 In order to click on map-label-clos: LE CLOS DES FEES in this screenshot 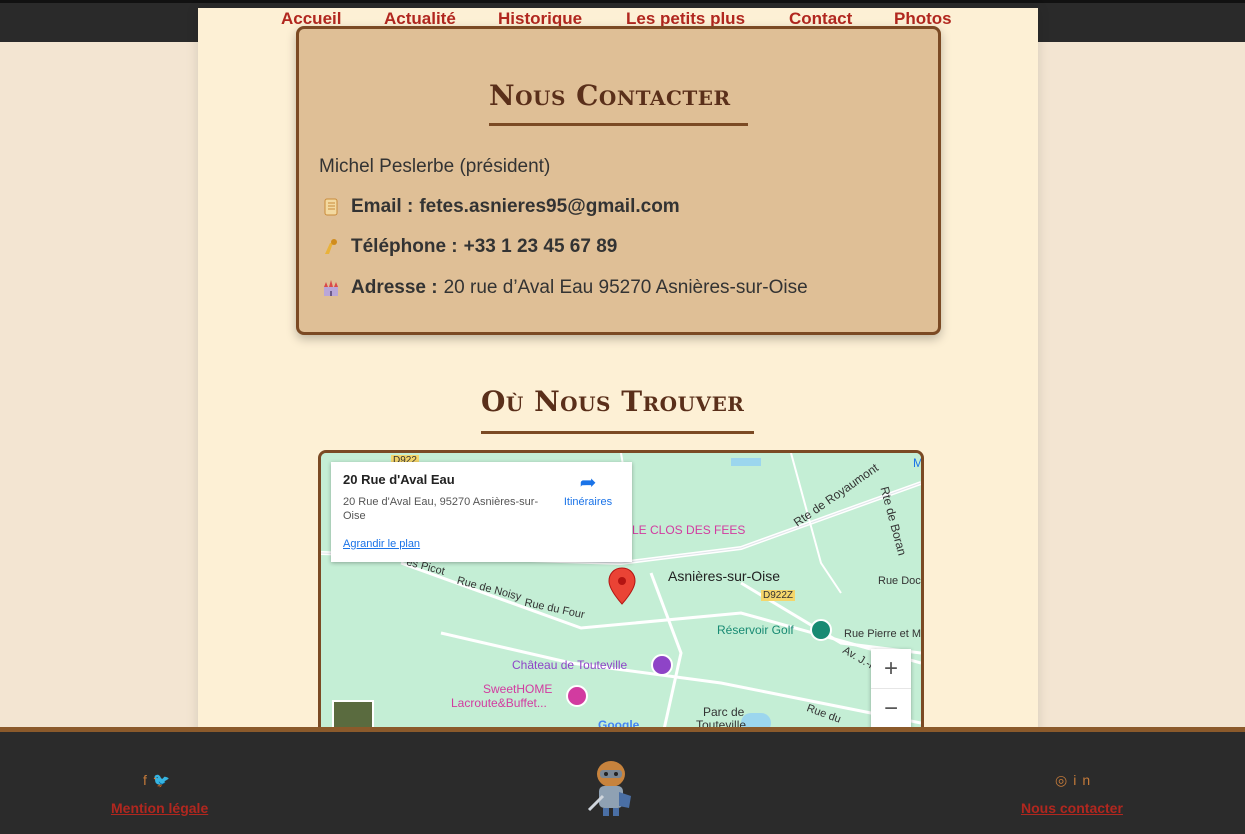, I will do `click(689, 530)`.